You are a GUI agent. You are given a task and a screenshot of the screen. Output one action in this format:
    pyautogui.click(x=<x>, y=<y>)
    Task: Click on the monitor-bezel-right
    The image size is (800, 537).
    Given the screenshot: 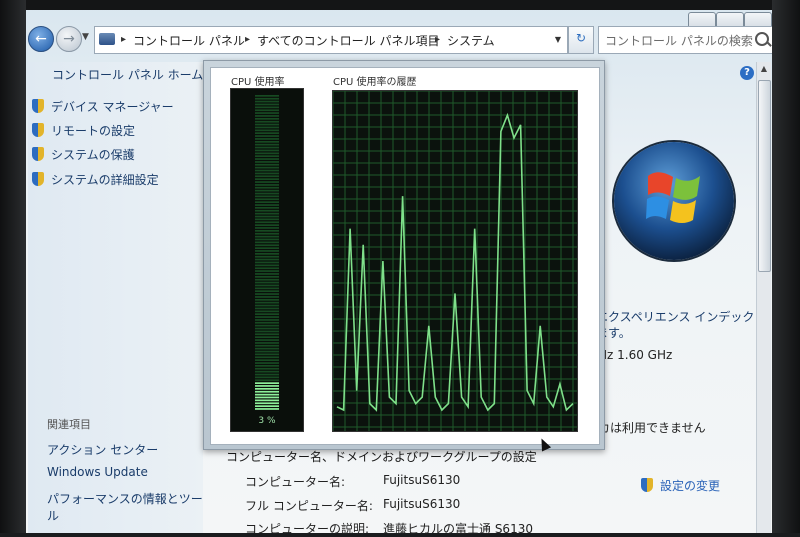 What is the action you would take?
    pyautogui.click(x=786, y=266)
    